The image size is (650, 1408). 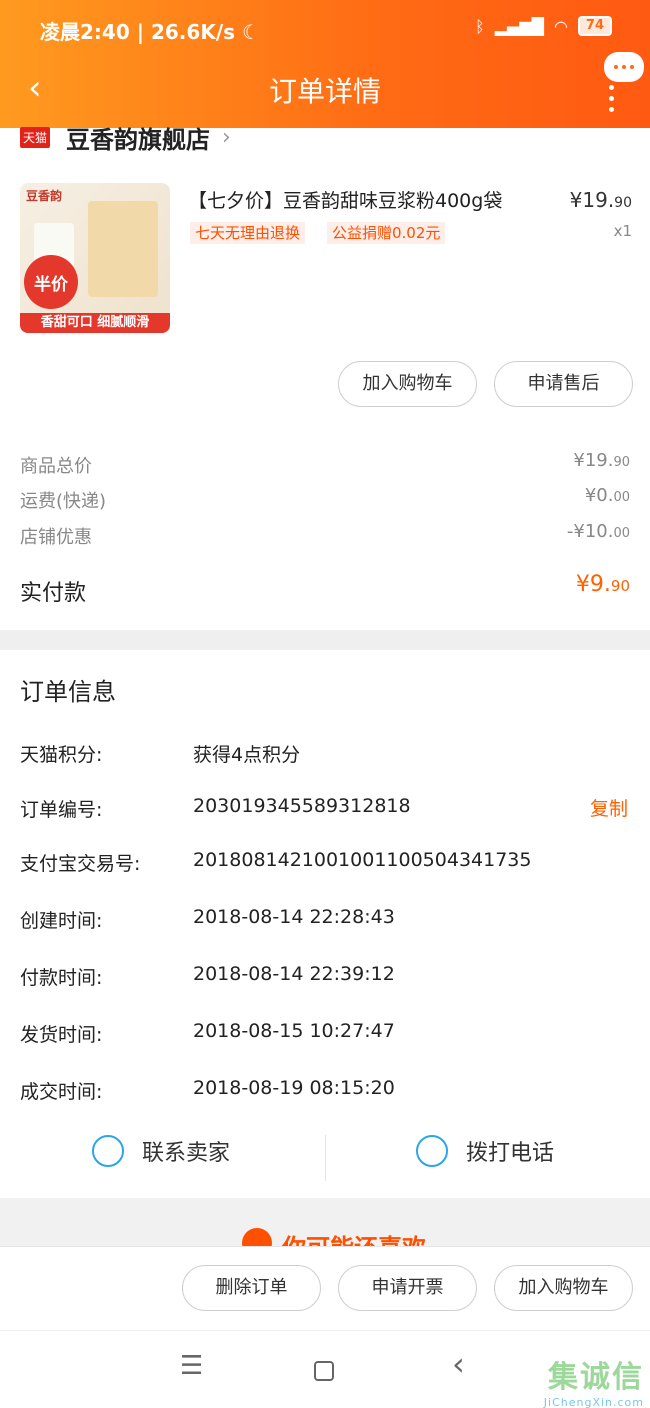 I want to click on page-title: 订单详情, so click(x=324, y=91).